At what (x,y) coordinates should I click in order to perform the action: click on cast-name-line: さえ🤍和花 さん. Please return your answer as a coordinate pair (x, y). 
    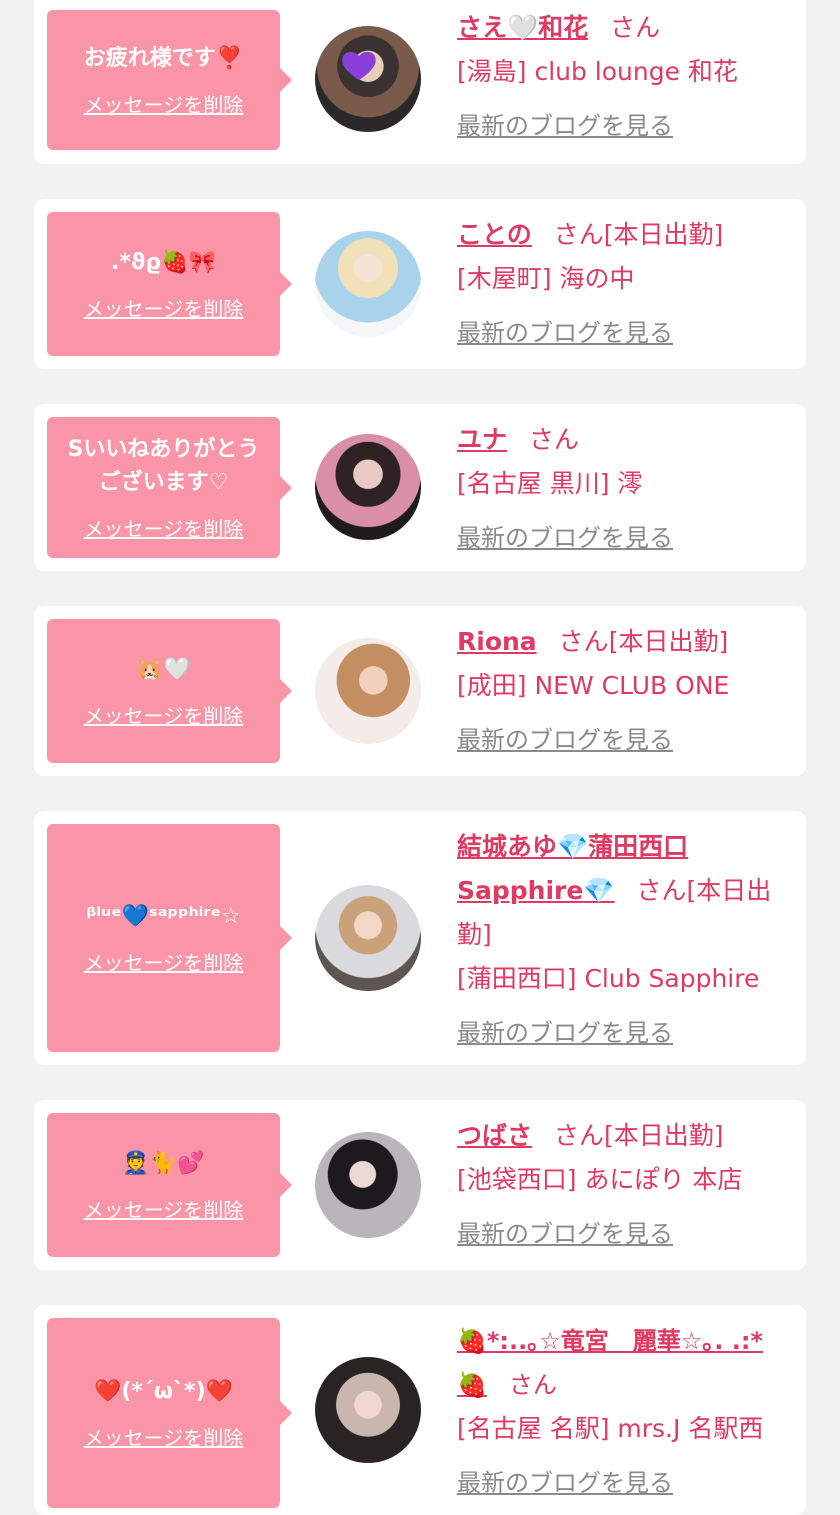
    Looking at the image, I should click on (622, 28).